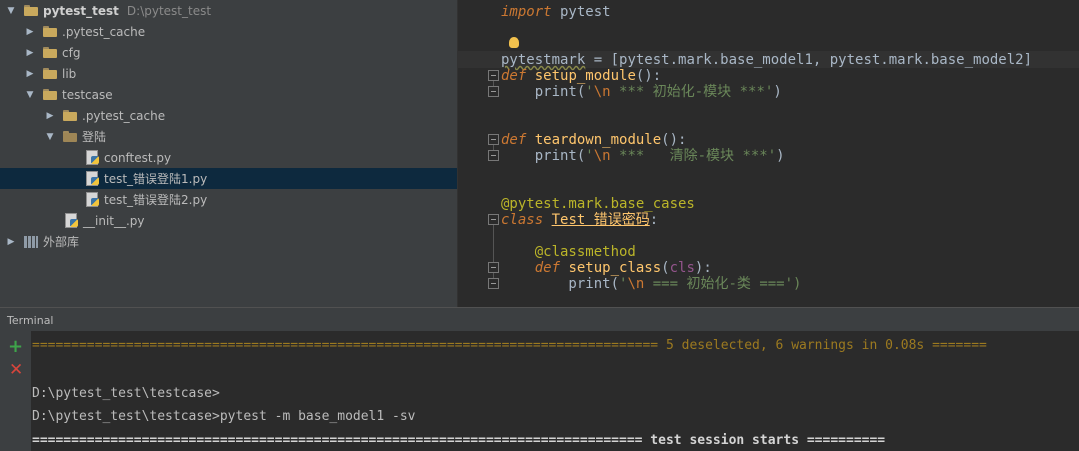  Describe the element at coordinates (228, 115) in the screenshot. I see `tree-item-pytest-cache-nested: ▶ .pytest_cache` at that location.